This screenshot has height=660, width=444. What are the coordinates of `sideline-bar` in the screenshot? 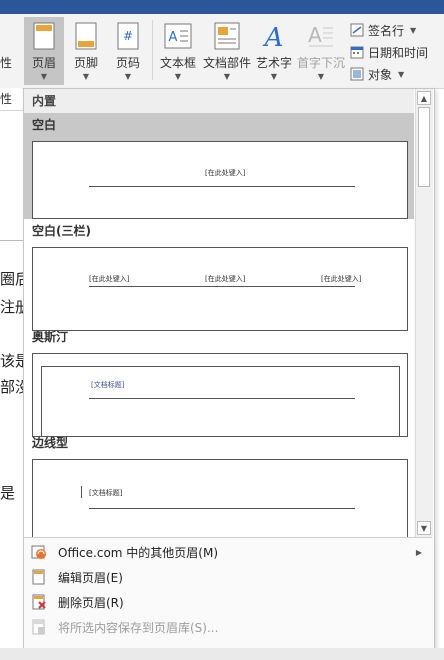 It's located at (81, 492).